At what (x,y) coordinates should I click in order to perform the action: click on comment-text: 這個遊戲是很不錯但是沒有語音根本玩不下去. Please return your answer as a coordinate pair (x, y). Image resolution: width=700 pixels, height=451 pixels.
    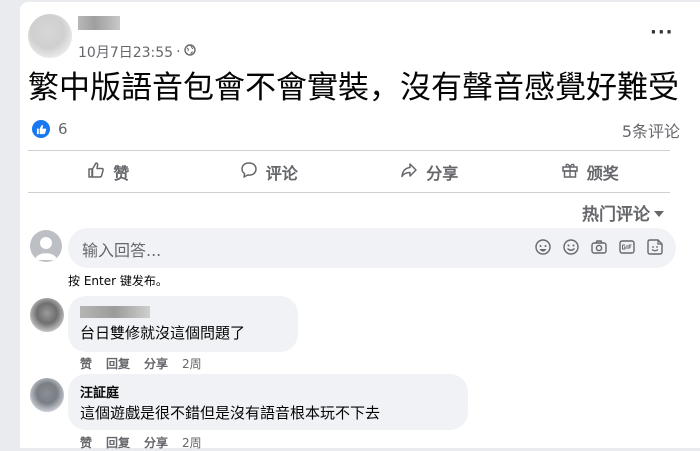
    Looking at the image, I should click on (230, 413).